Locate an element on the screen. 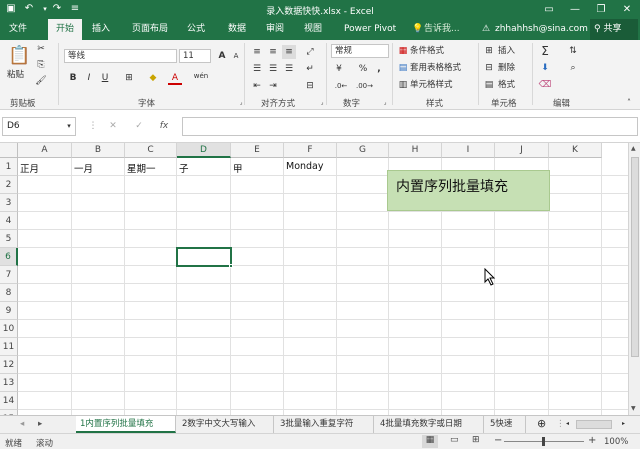  normal-view-icon: ▦ is located at coordinates (430, 441).